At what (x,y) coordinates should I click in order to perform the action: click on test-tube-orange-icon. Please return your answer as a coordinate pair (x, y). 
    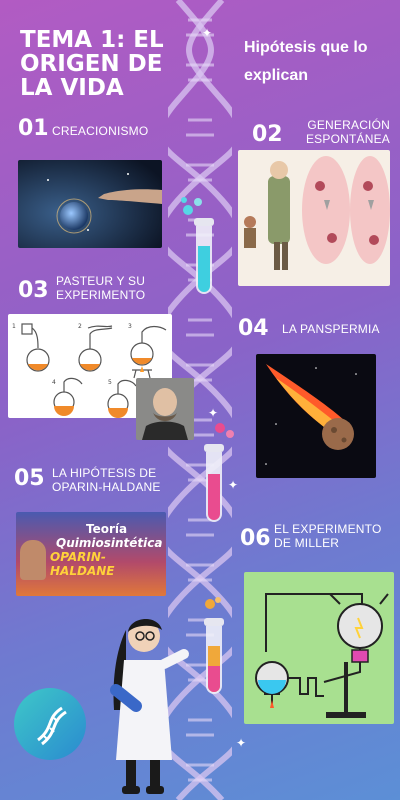
    Looking at the image, I should click on (214, 645).